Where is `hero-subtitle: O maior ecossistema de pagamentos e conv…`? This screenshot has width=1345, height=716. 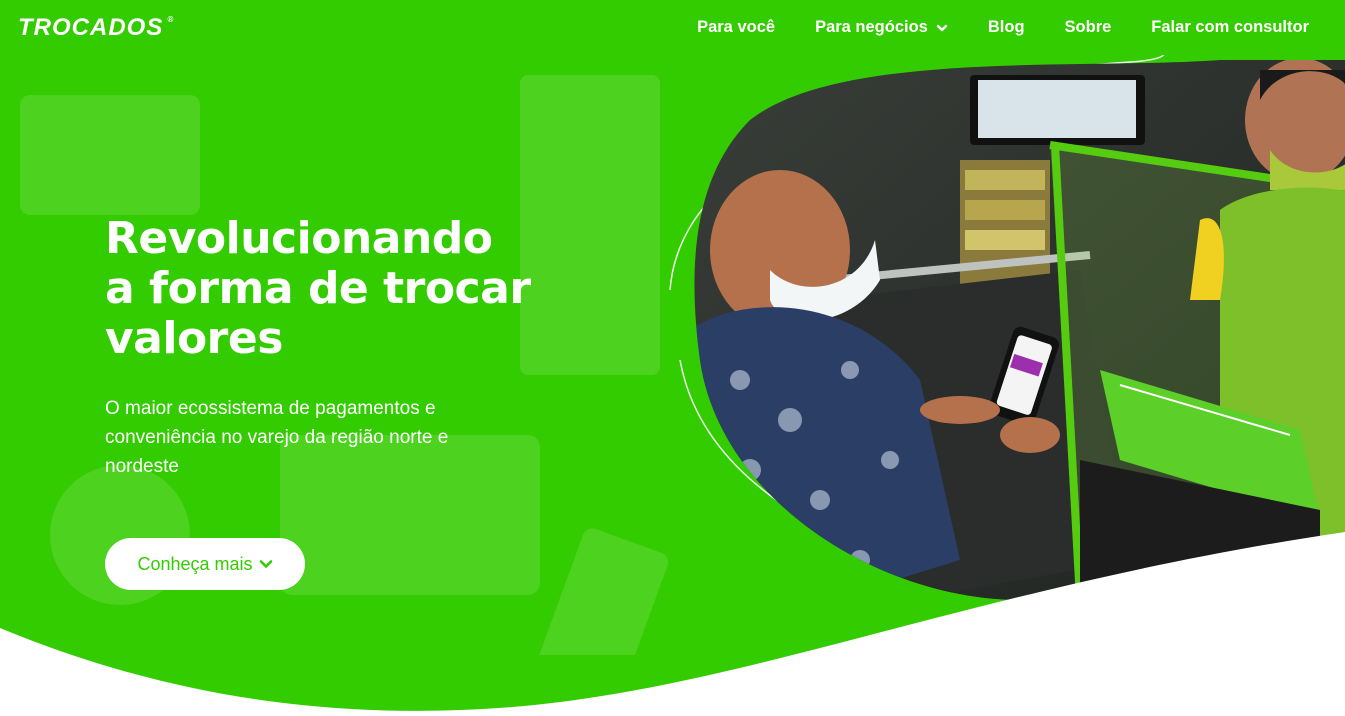
hero-subtitle: O maior ecossistema de pagamentos e conv… is located at coordinates (277, 437).